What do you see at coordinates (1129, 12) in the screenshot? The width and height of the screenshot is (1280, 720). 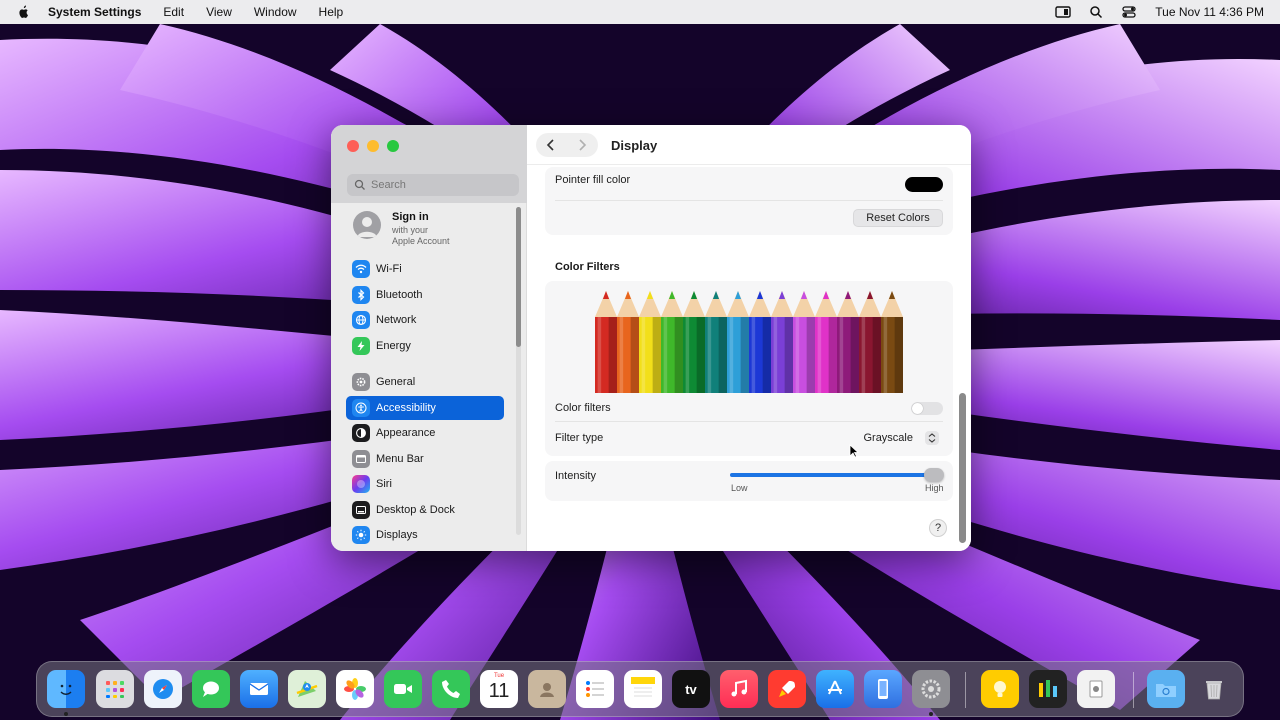 I see `control-center-icon` at bounding box center [1129, 12].